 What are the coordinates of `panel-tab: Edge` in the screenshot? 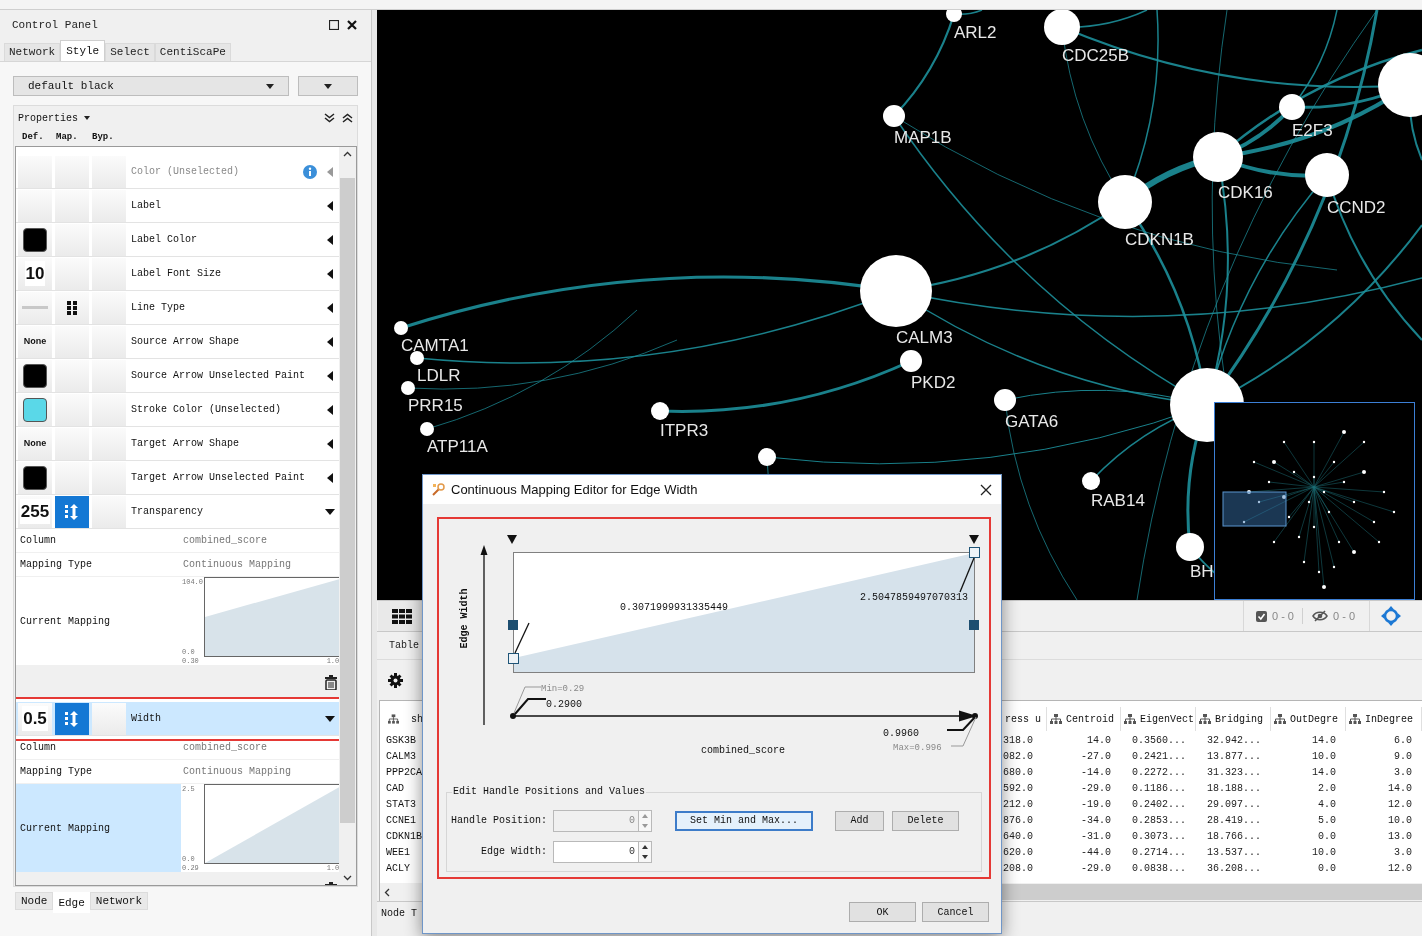 It's located at (71, 902).